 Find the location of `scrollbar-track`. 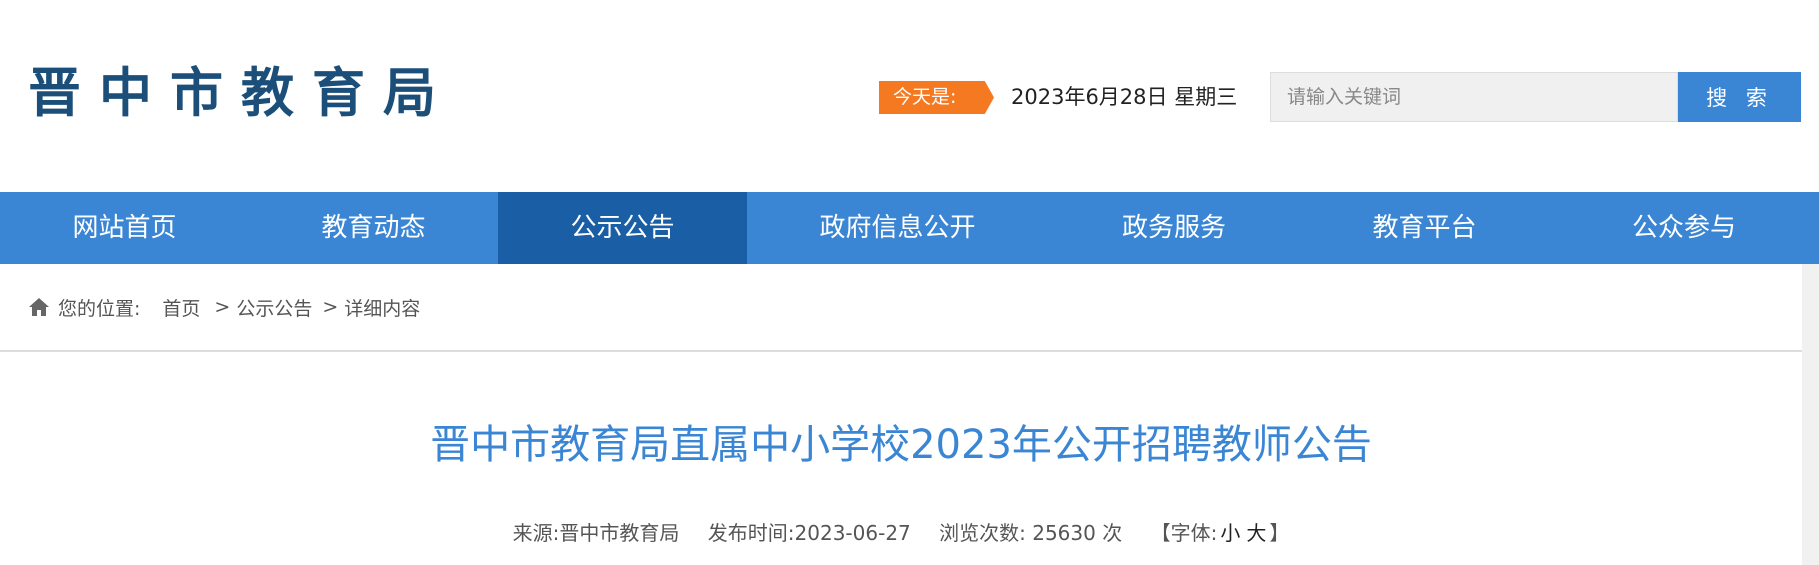

scrollbar-track is located at coordinates (1810, 414).